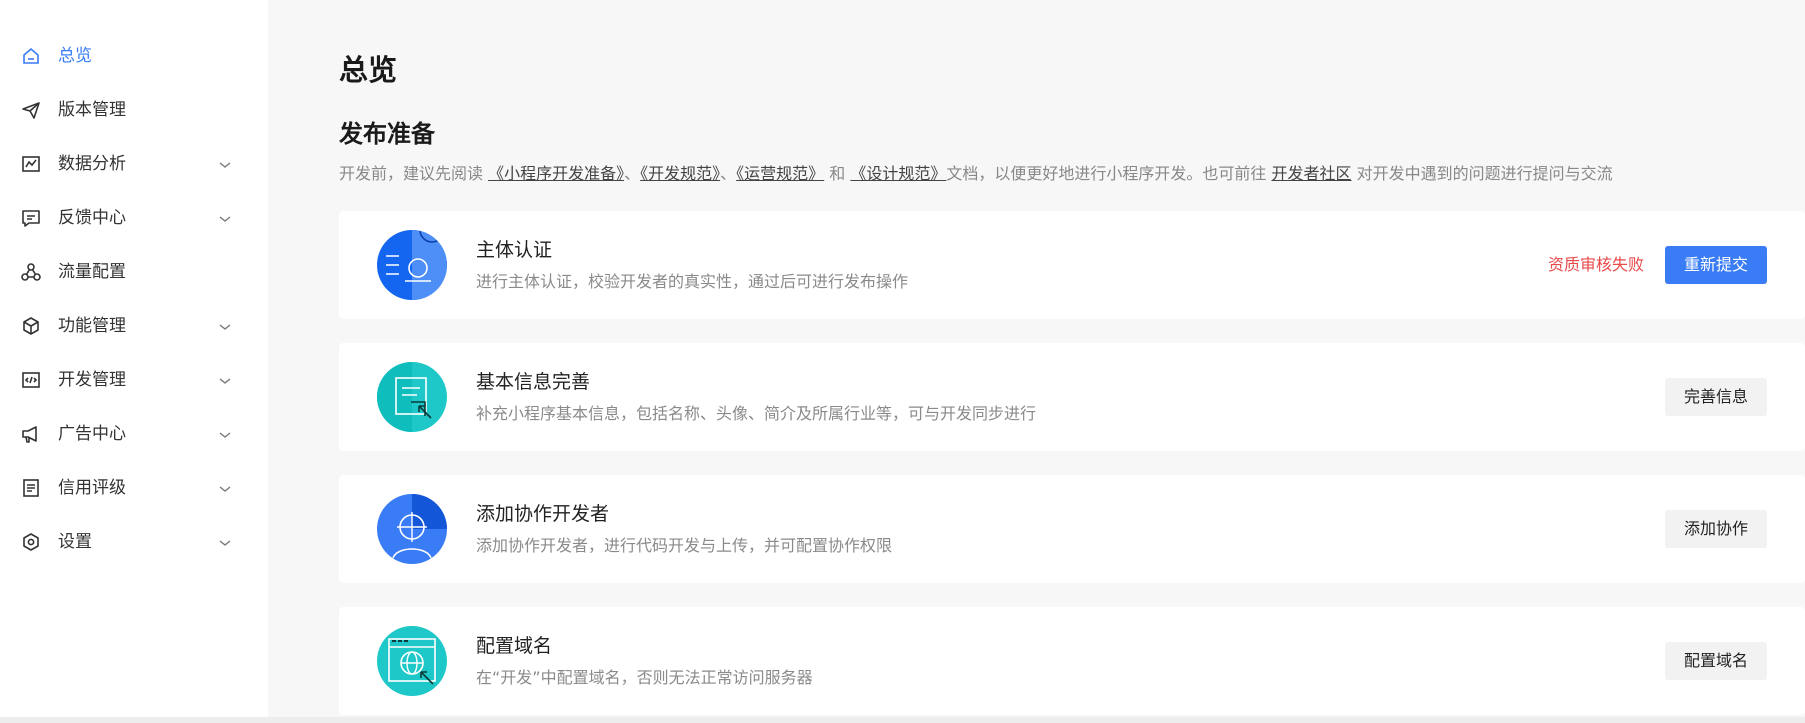  Describe the element at coordinates (134, 110) in the screenshot. I see `sidebar-item-version-management: 版本管理` at that location.